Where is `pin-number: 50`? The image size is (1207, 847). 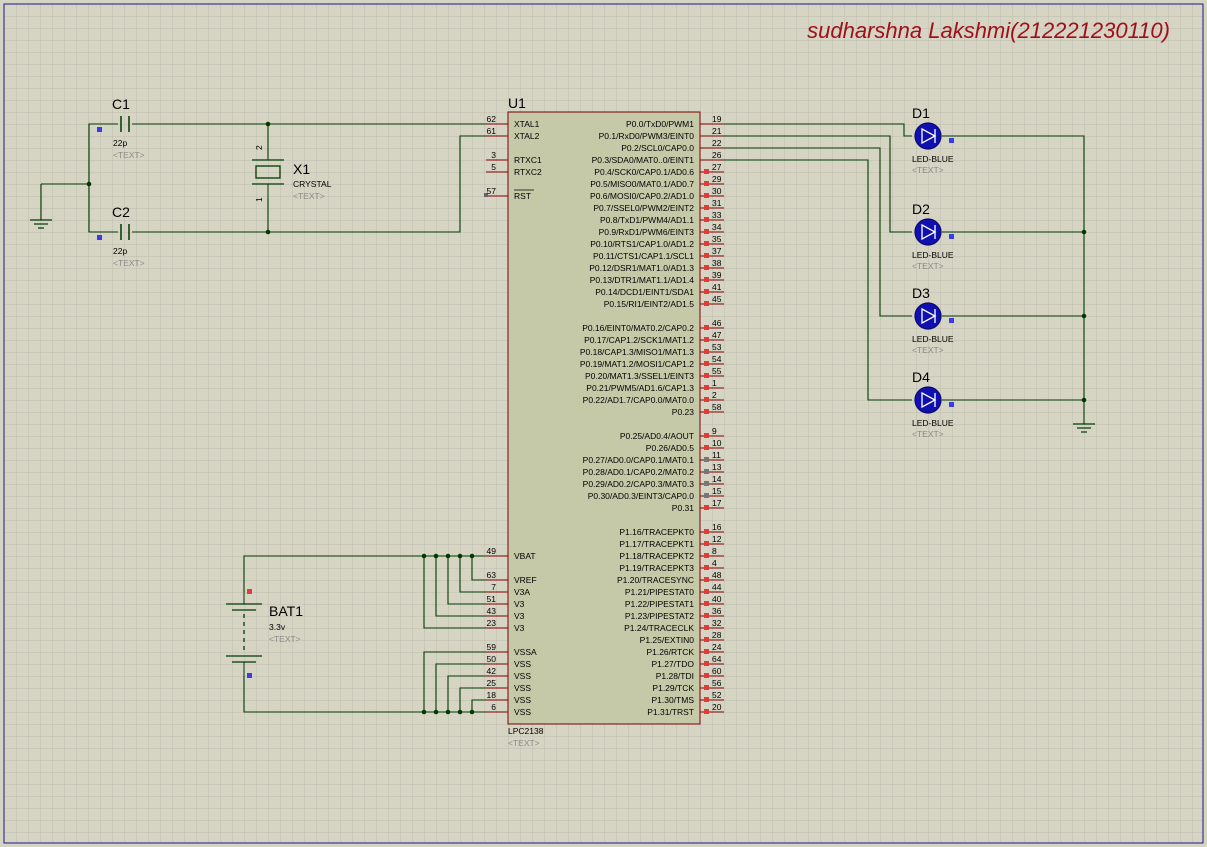
pin-number: 50 is located at coordinates (492, 659).